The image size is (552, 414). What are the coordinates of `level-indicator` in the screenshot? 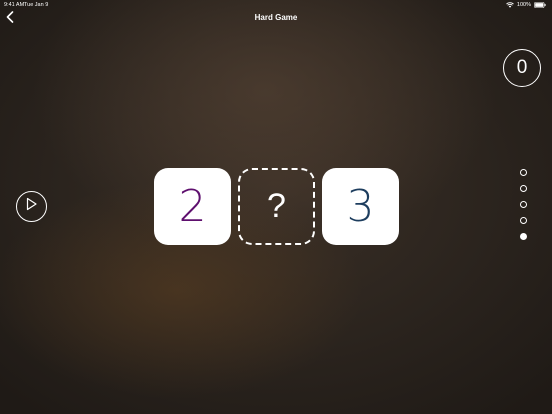 It's located at (523, 204).